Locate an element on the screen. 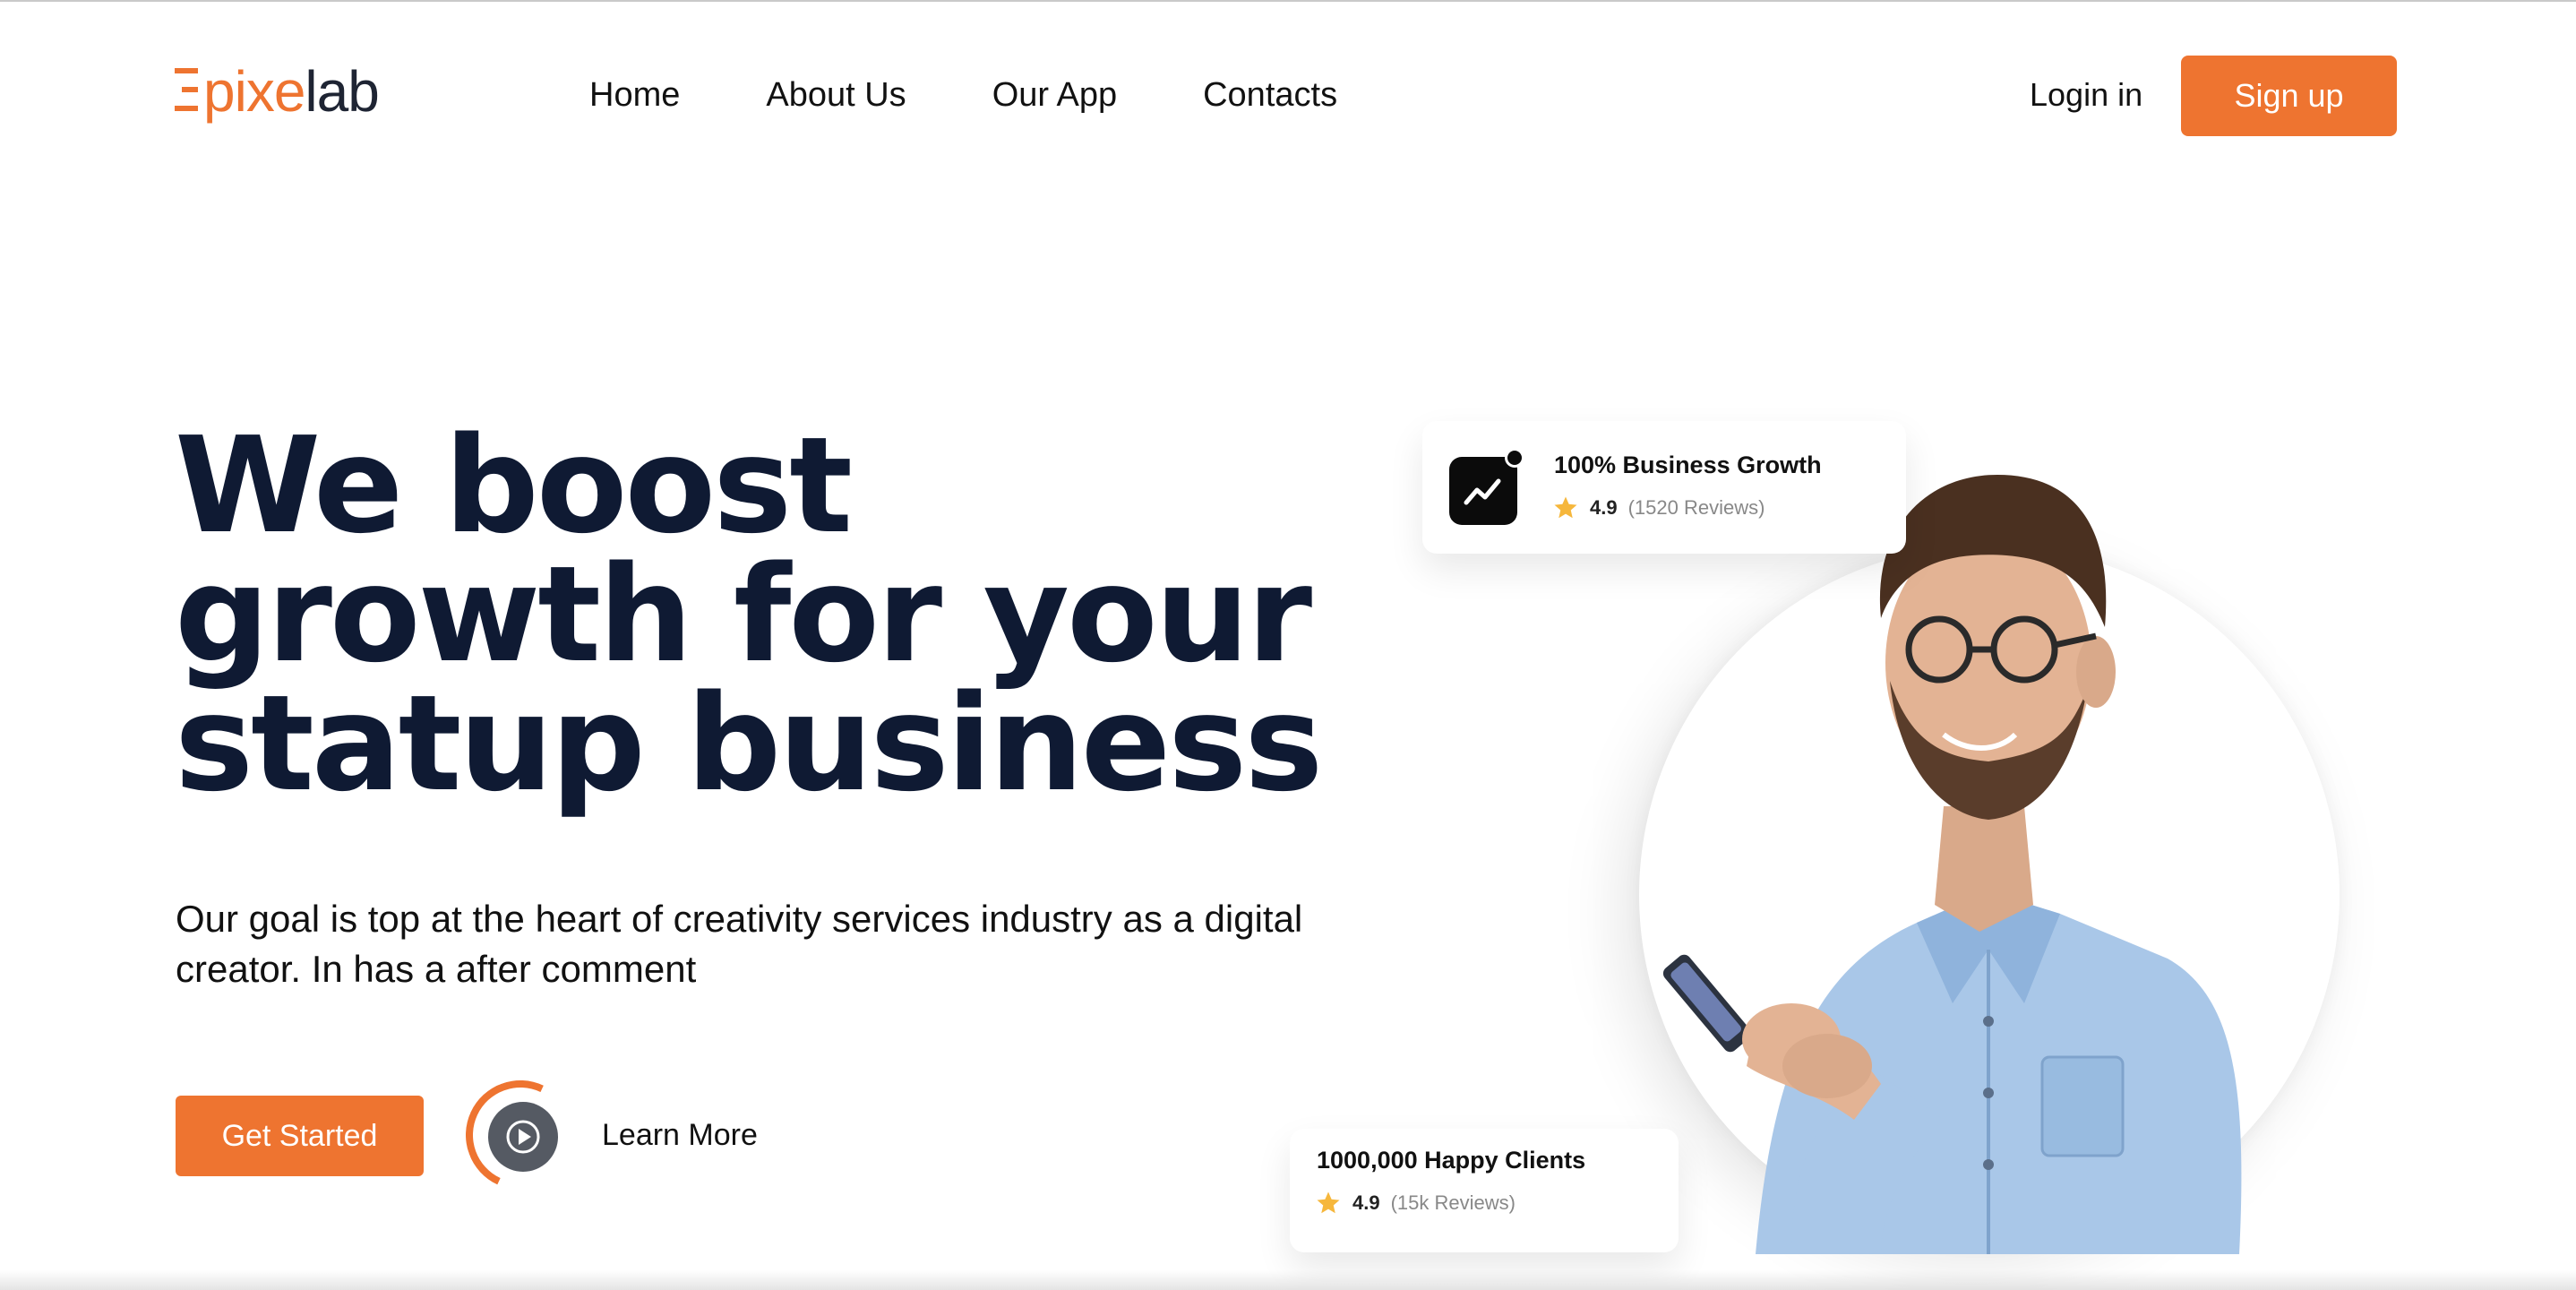 Image resolution: width=2576 pixels, height=1290 pixels. nav-link-home: Home is located at coordinates (634, 94).